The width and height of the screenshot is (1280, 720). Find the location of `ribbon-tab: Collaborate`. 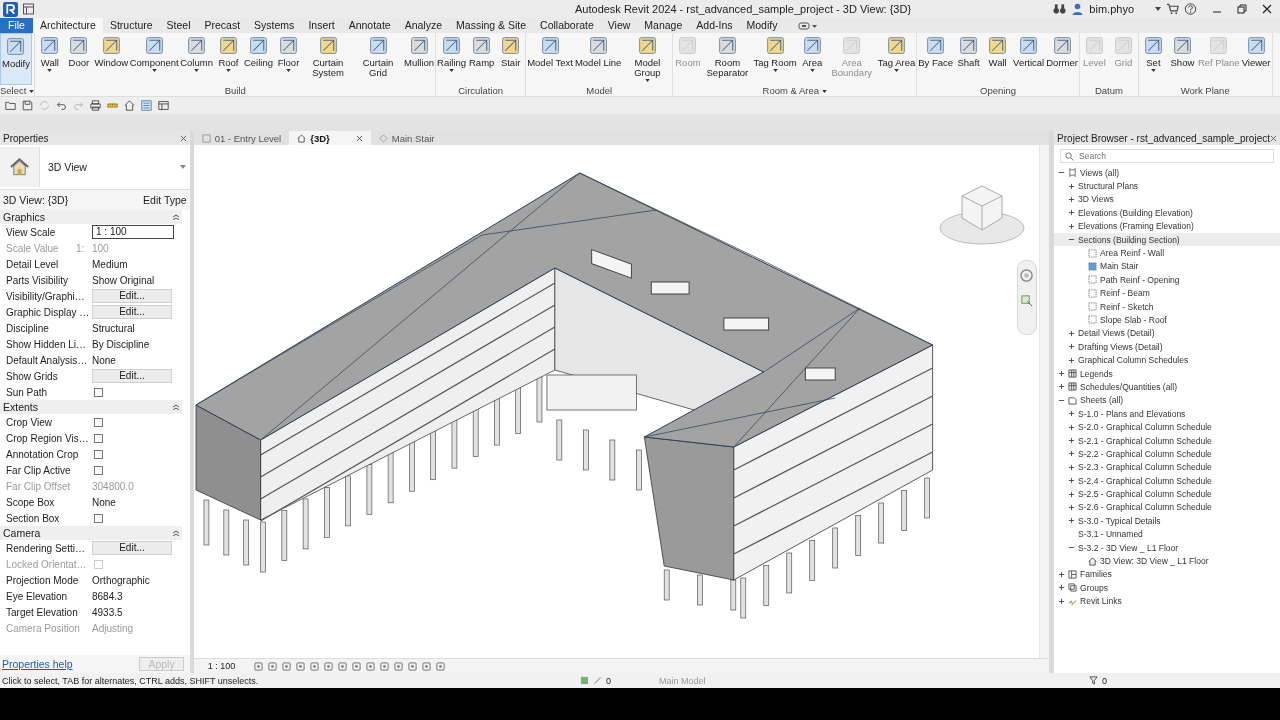

ribbon-tab: Collaborate is located at coordinates (567, 25).